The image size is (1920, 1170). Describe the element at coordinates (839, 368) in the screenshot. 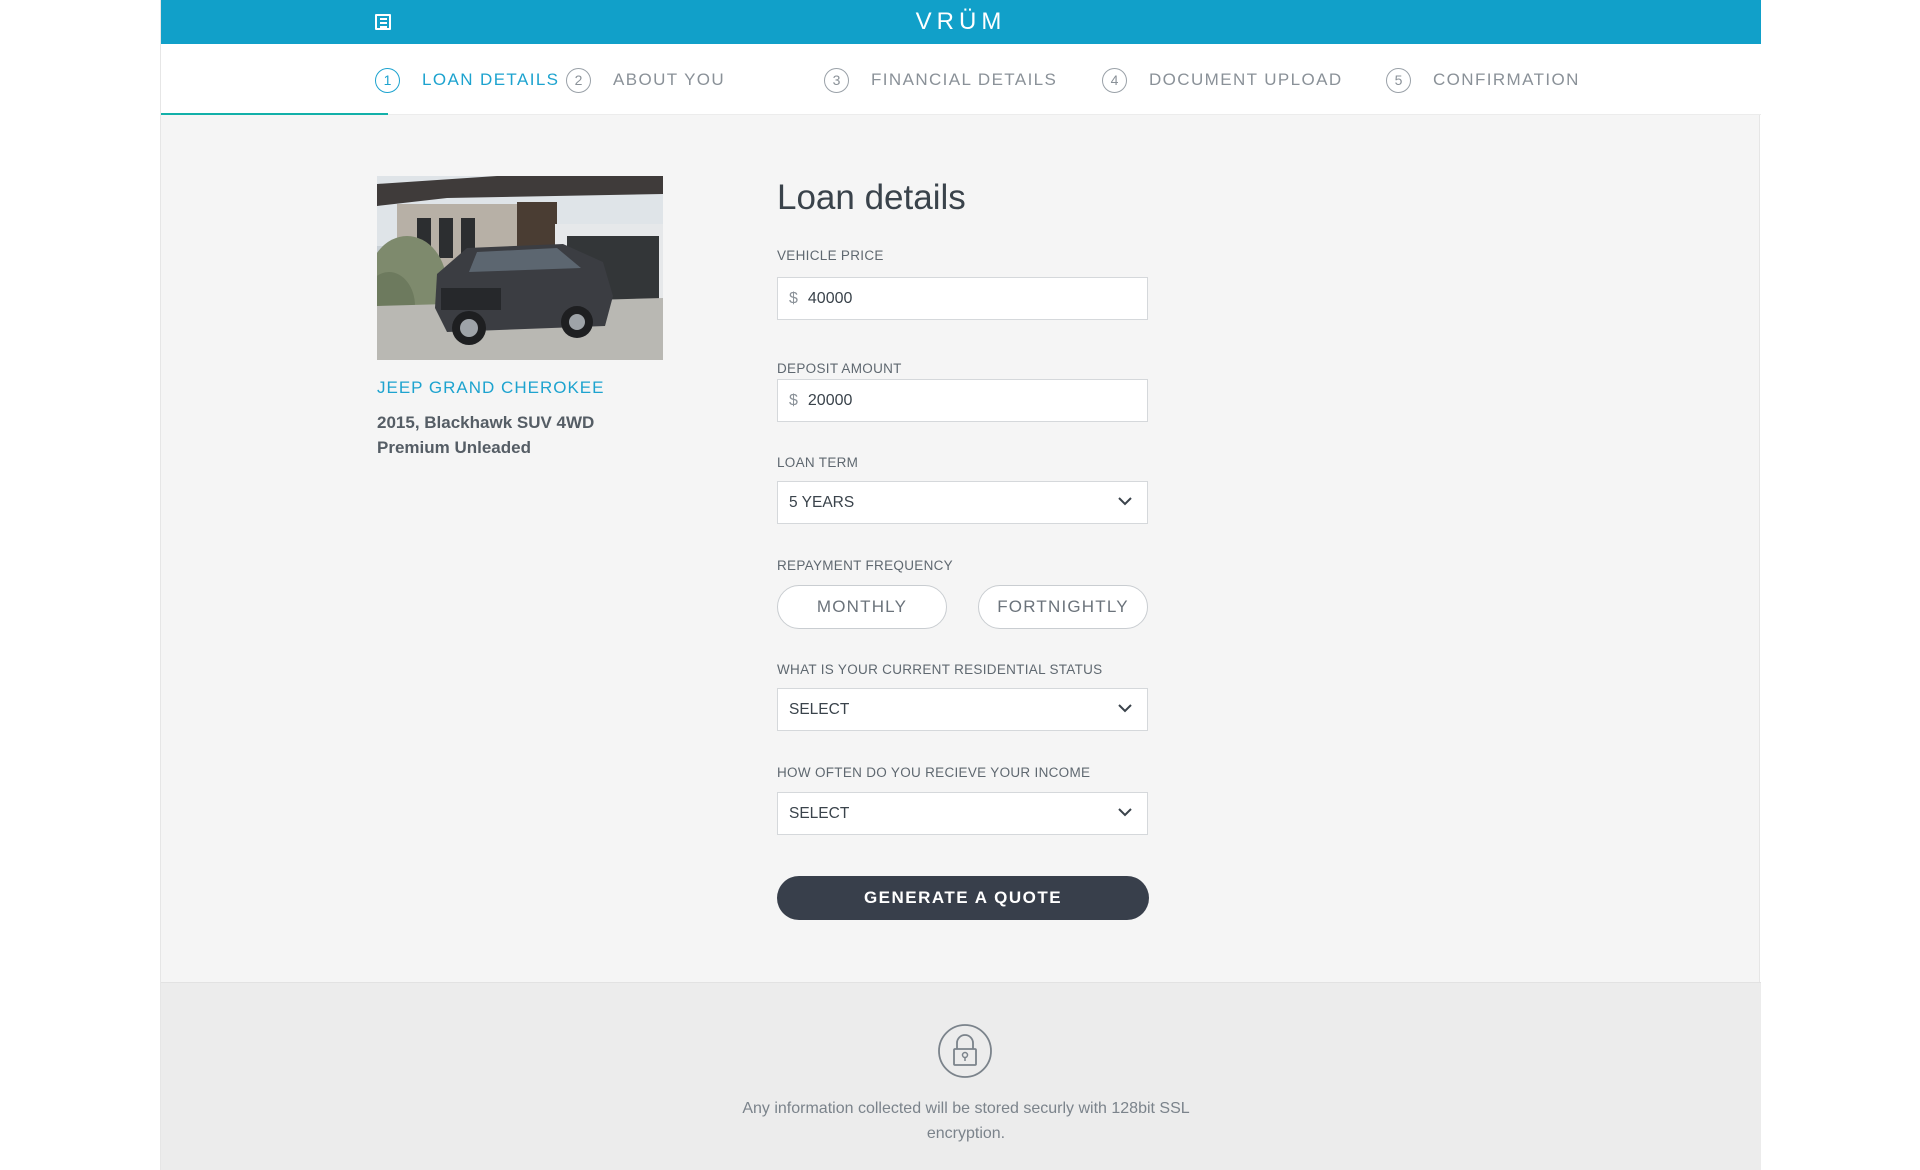

I see `deposit-amount-label: DEPOSIT AMOUNT` at that location.